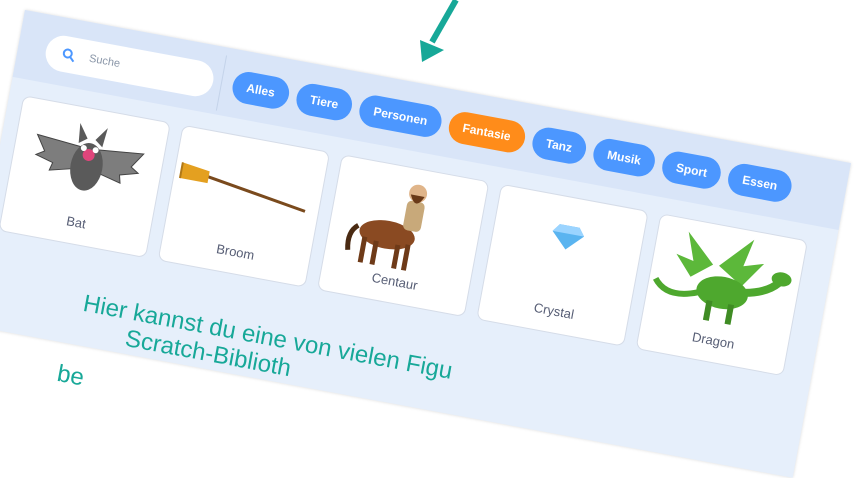 This screenshot has height=478, width=855. Describe the element at coordinates (324, 102) in the screenshot. I see `tag-tiere: Tiere` at that location.